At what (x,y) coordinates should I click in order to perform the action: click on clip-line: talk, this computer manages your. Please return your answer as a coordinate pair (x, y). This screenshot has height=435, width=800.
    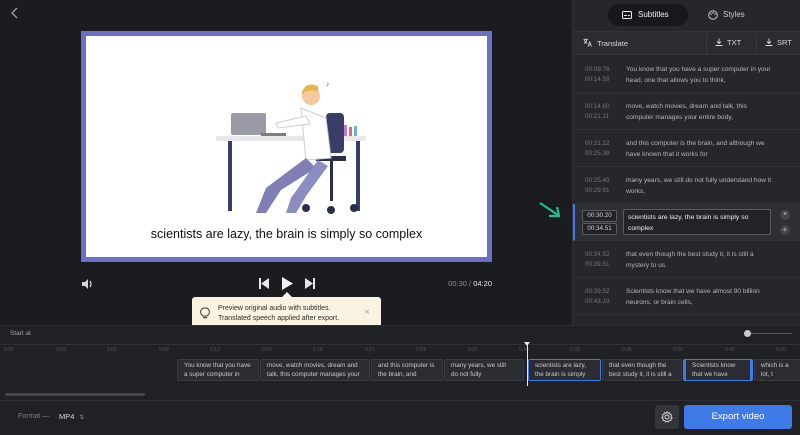
    Looking at the image, I should click on (313, 374).